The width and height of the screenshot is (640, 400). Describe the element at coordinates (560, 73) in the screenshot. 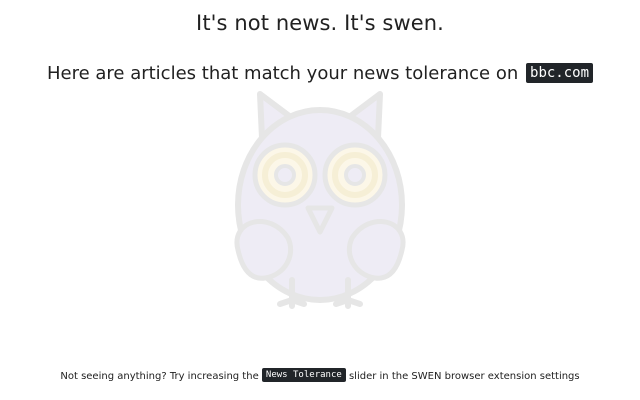

I see `site-badge: bbc.com` at that location.